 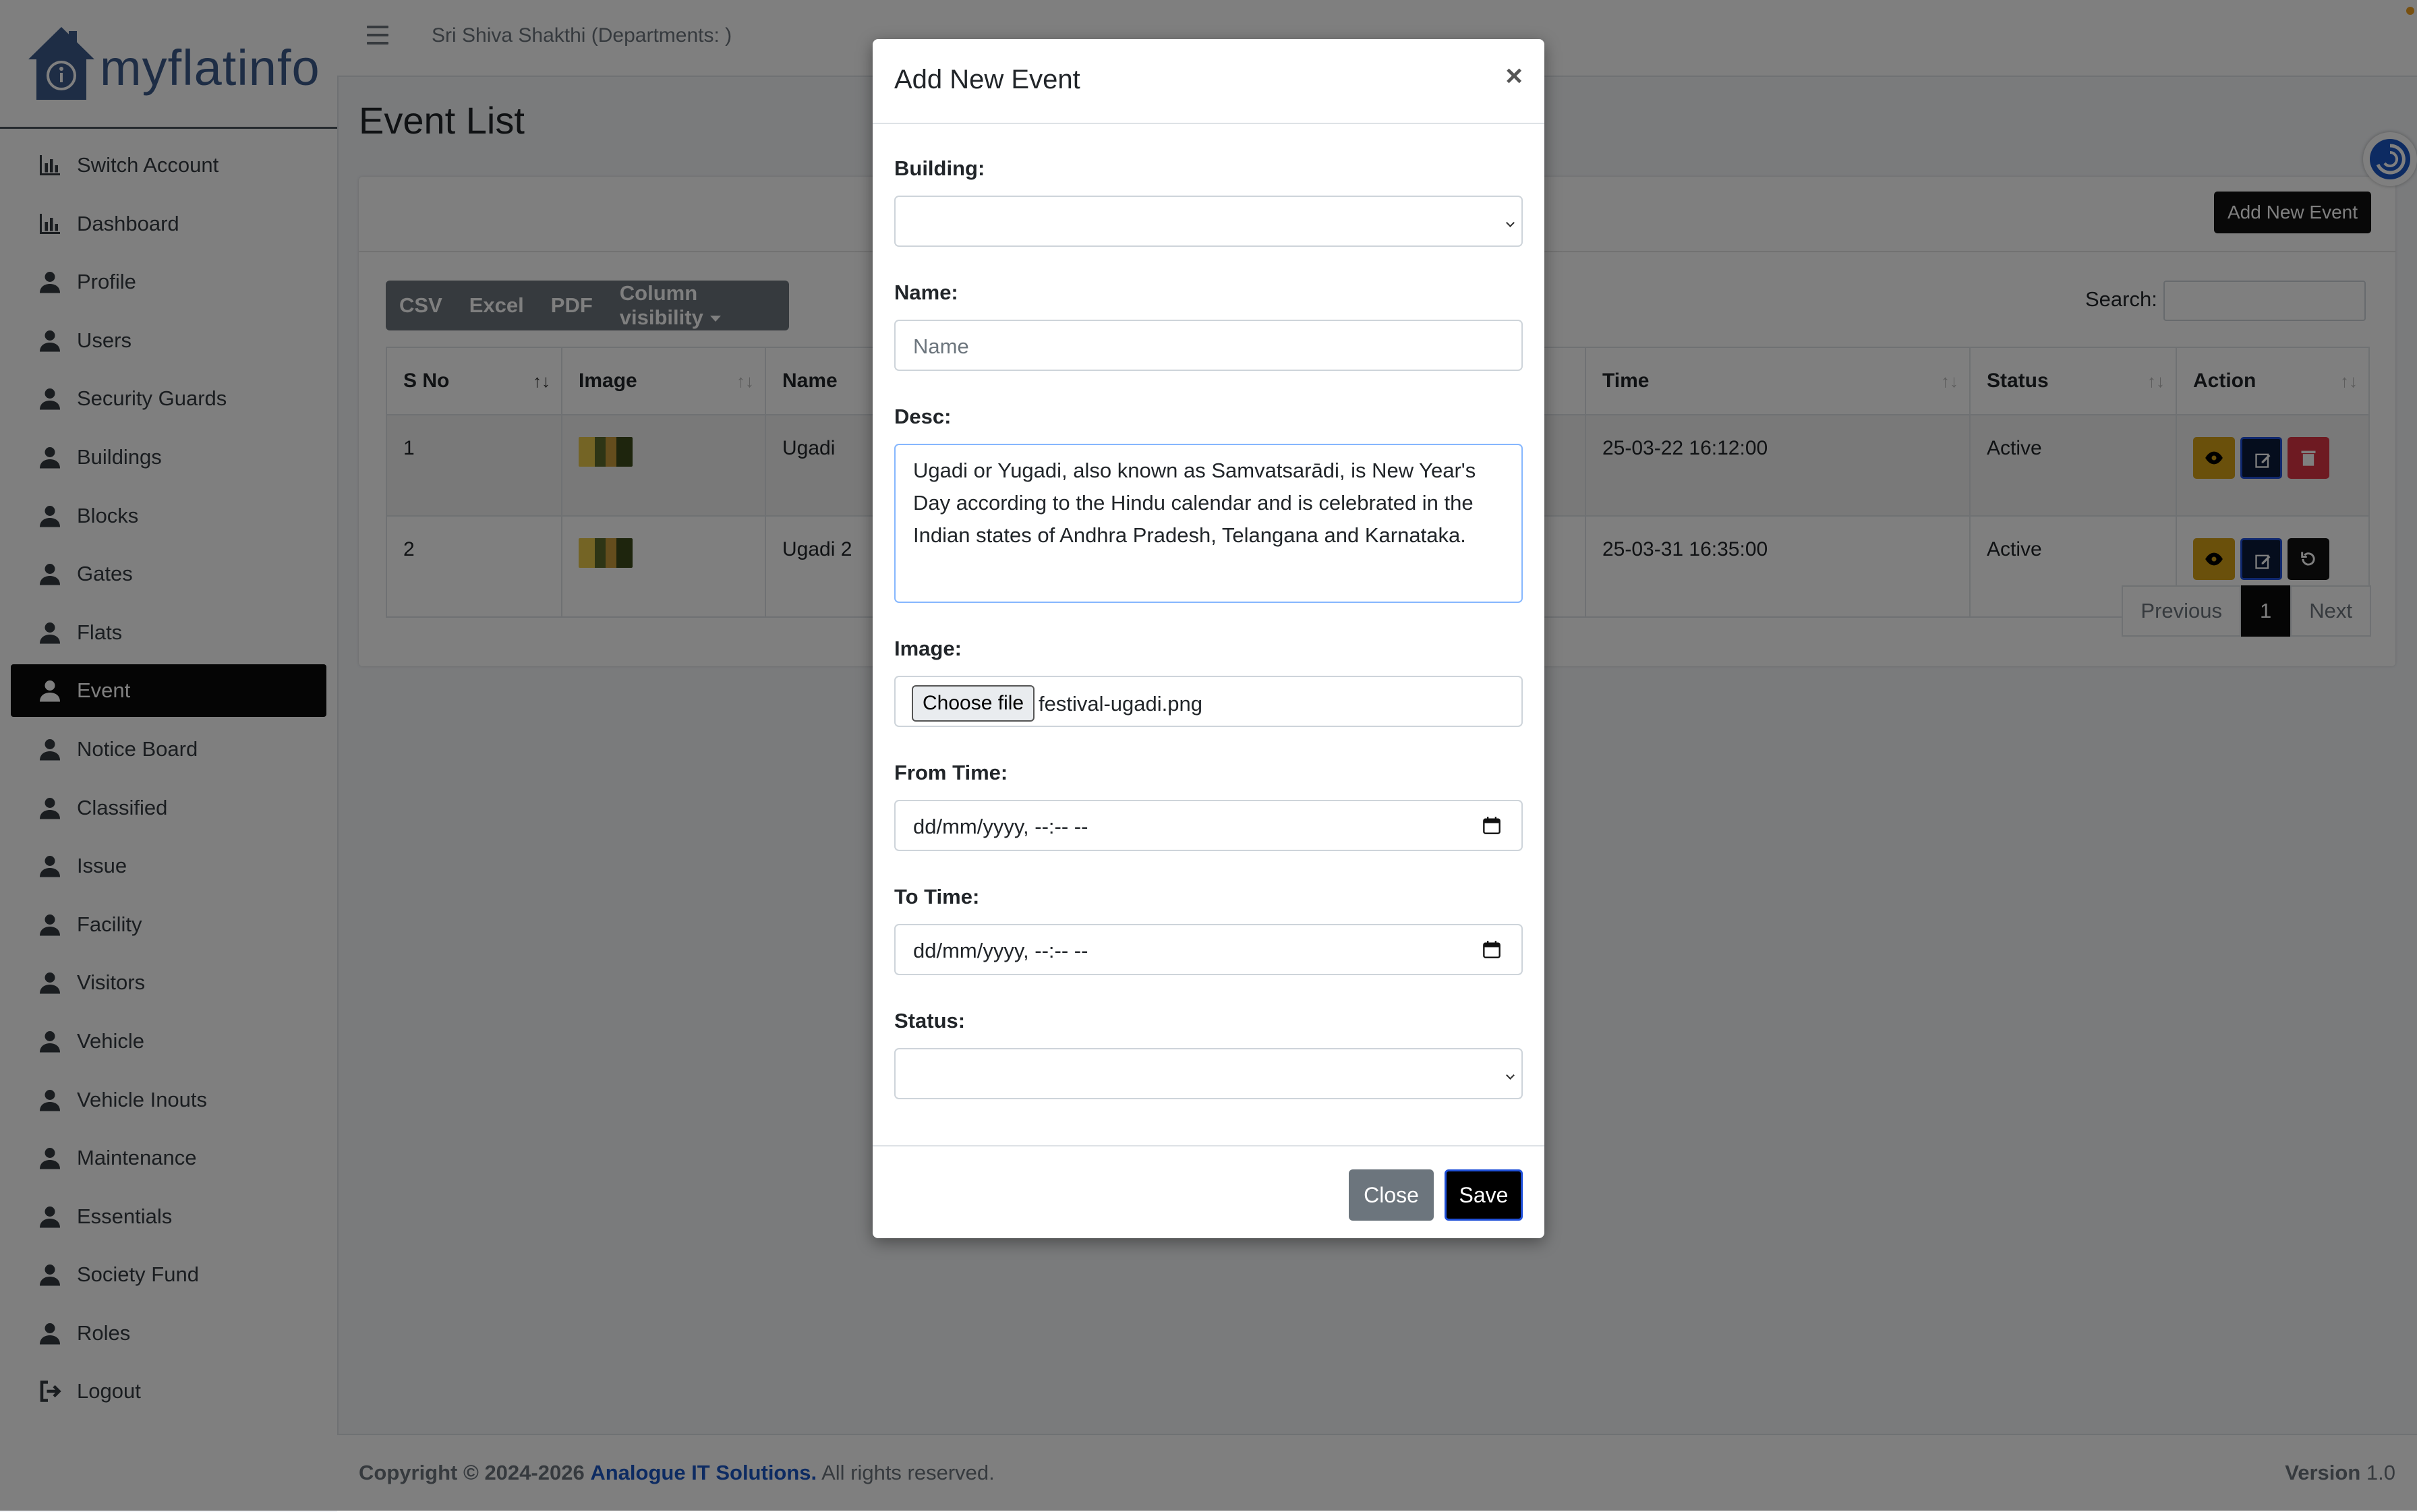 What do you see at coordinates (1208, 345) in the screenshot?
I see `name-input: Name` at bounding box center [1208, 345].